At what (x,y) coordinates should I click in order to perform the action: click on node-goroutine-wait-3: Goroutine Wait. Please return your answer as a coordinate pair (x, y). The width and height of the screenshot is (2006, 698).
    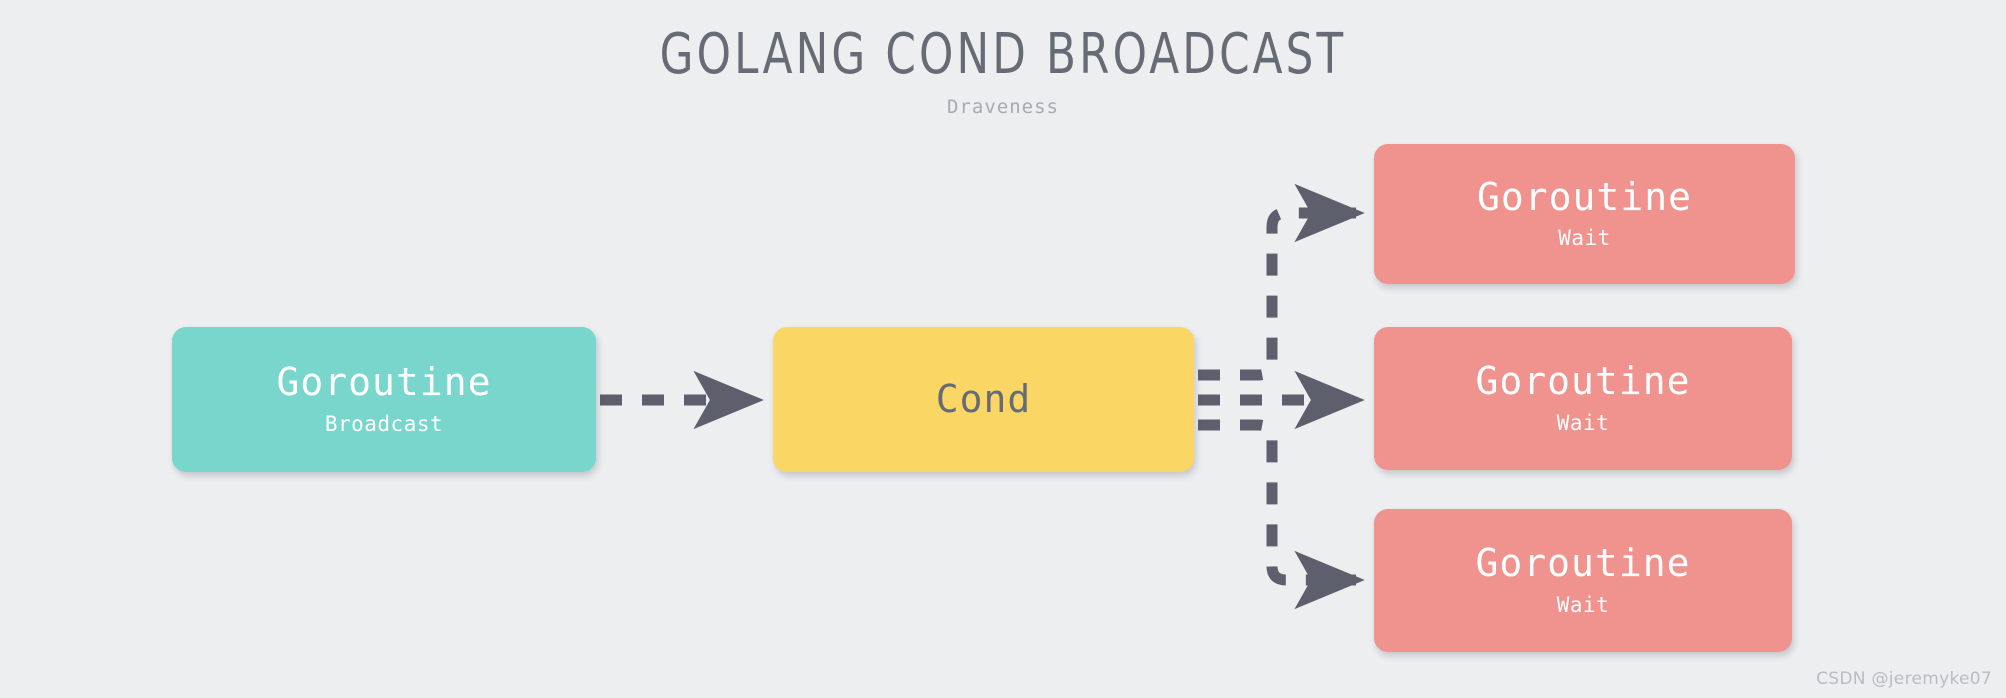
    Looking at the image, I should click on (1583, 580).